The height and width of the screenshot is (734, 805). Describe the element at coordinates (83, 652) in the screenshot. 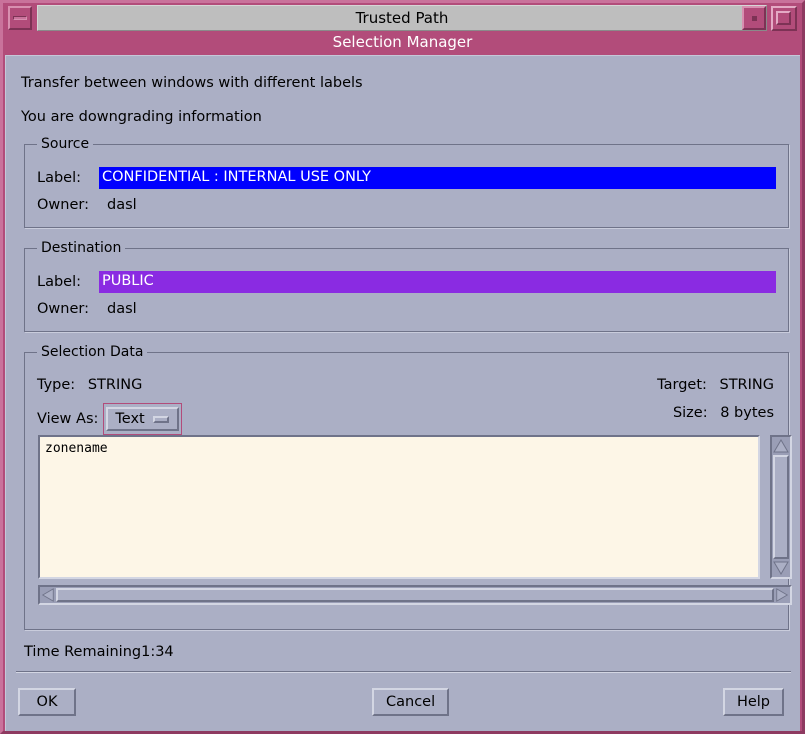

I see `time-remaining-caption: Time Remaining` at that location.